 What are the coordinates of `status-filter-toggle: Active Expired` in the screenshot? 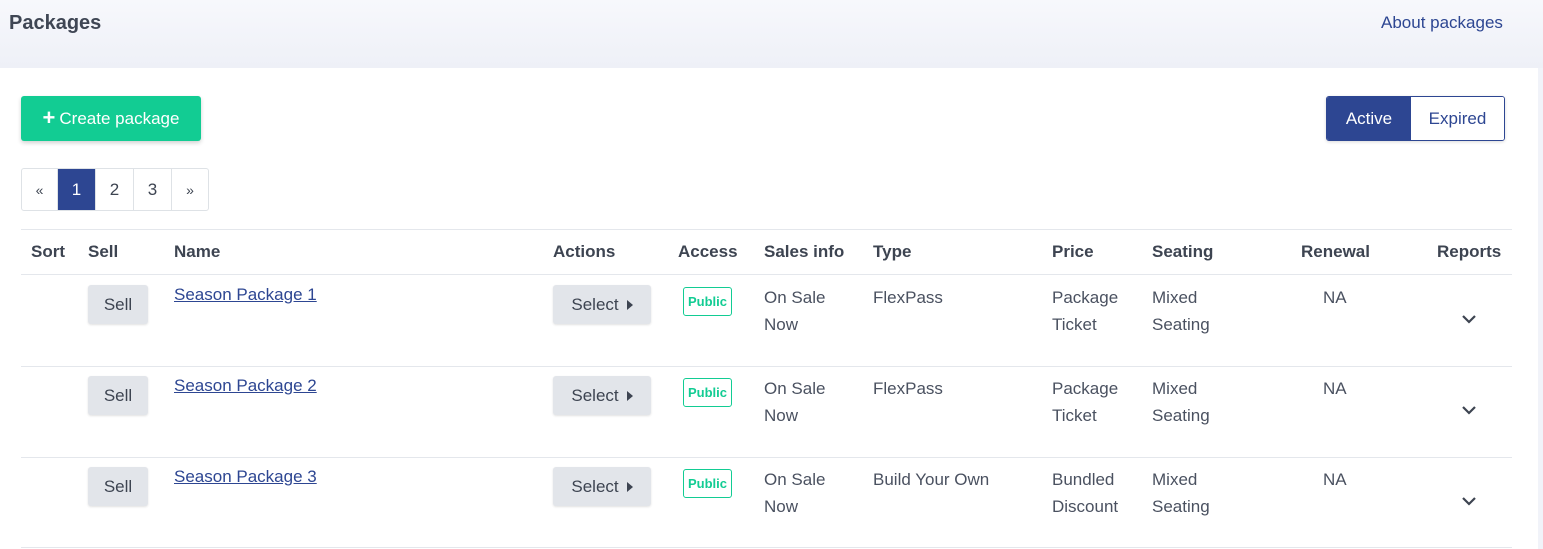 It's located at (1415, 118).